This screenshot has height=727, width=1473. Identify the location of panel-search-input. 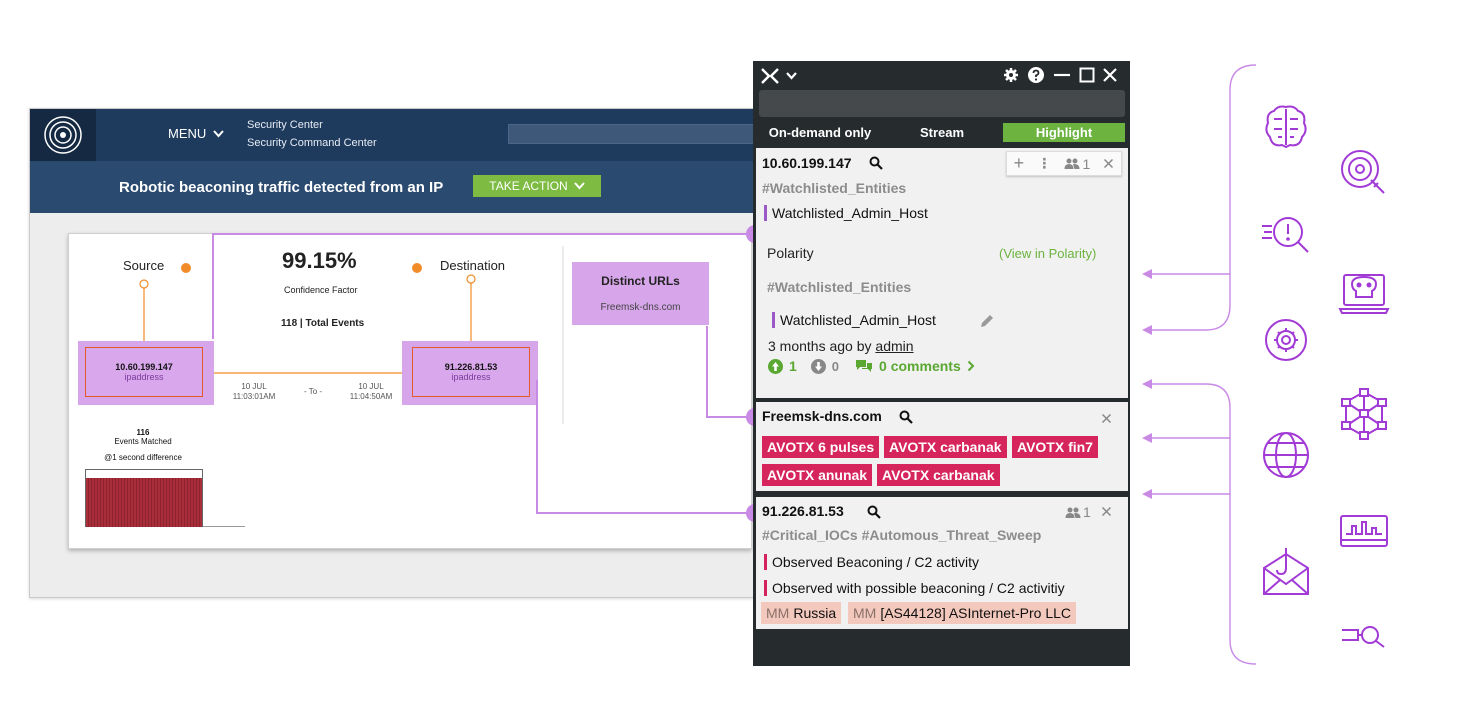
(942, 103).